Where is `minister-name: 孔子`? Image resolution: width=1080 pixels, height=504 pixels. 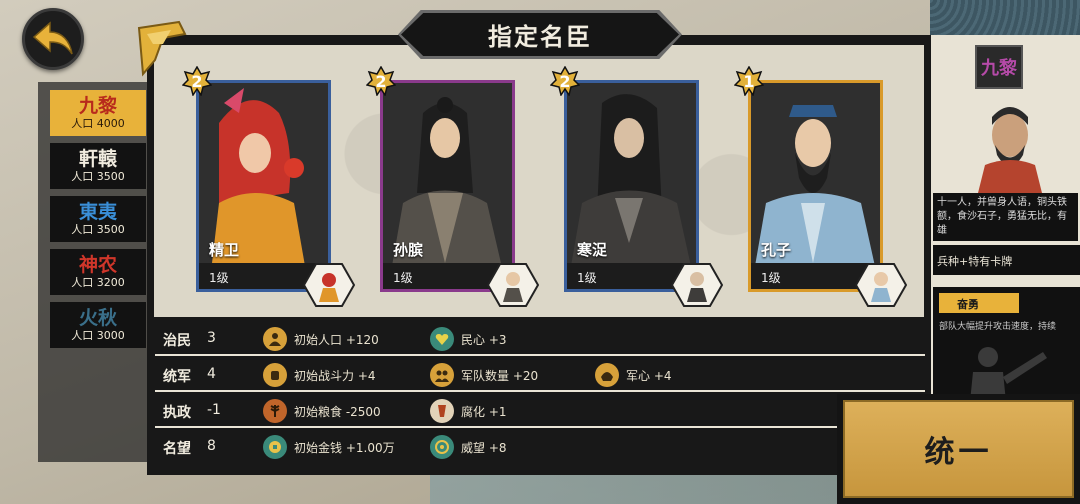
minister-name: 孔子 is located at coordinates (776, 250).